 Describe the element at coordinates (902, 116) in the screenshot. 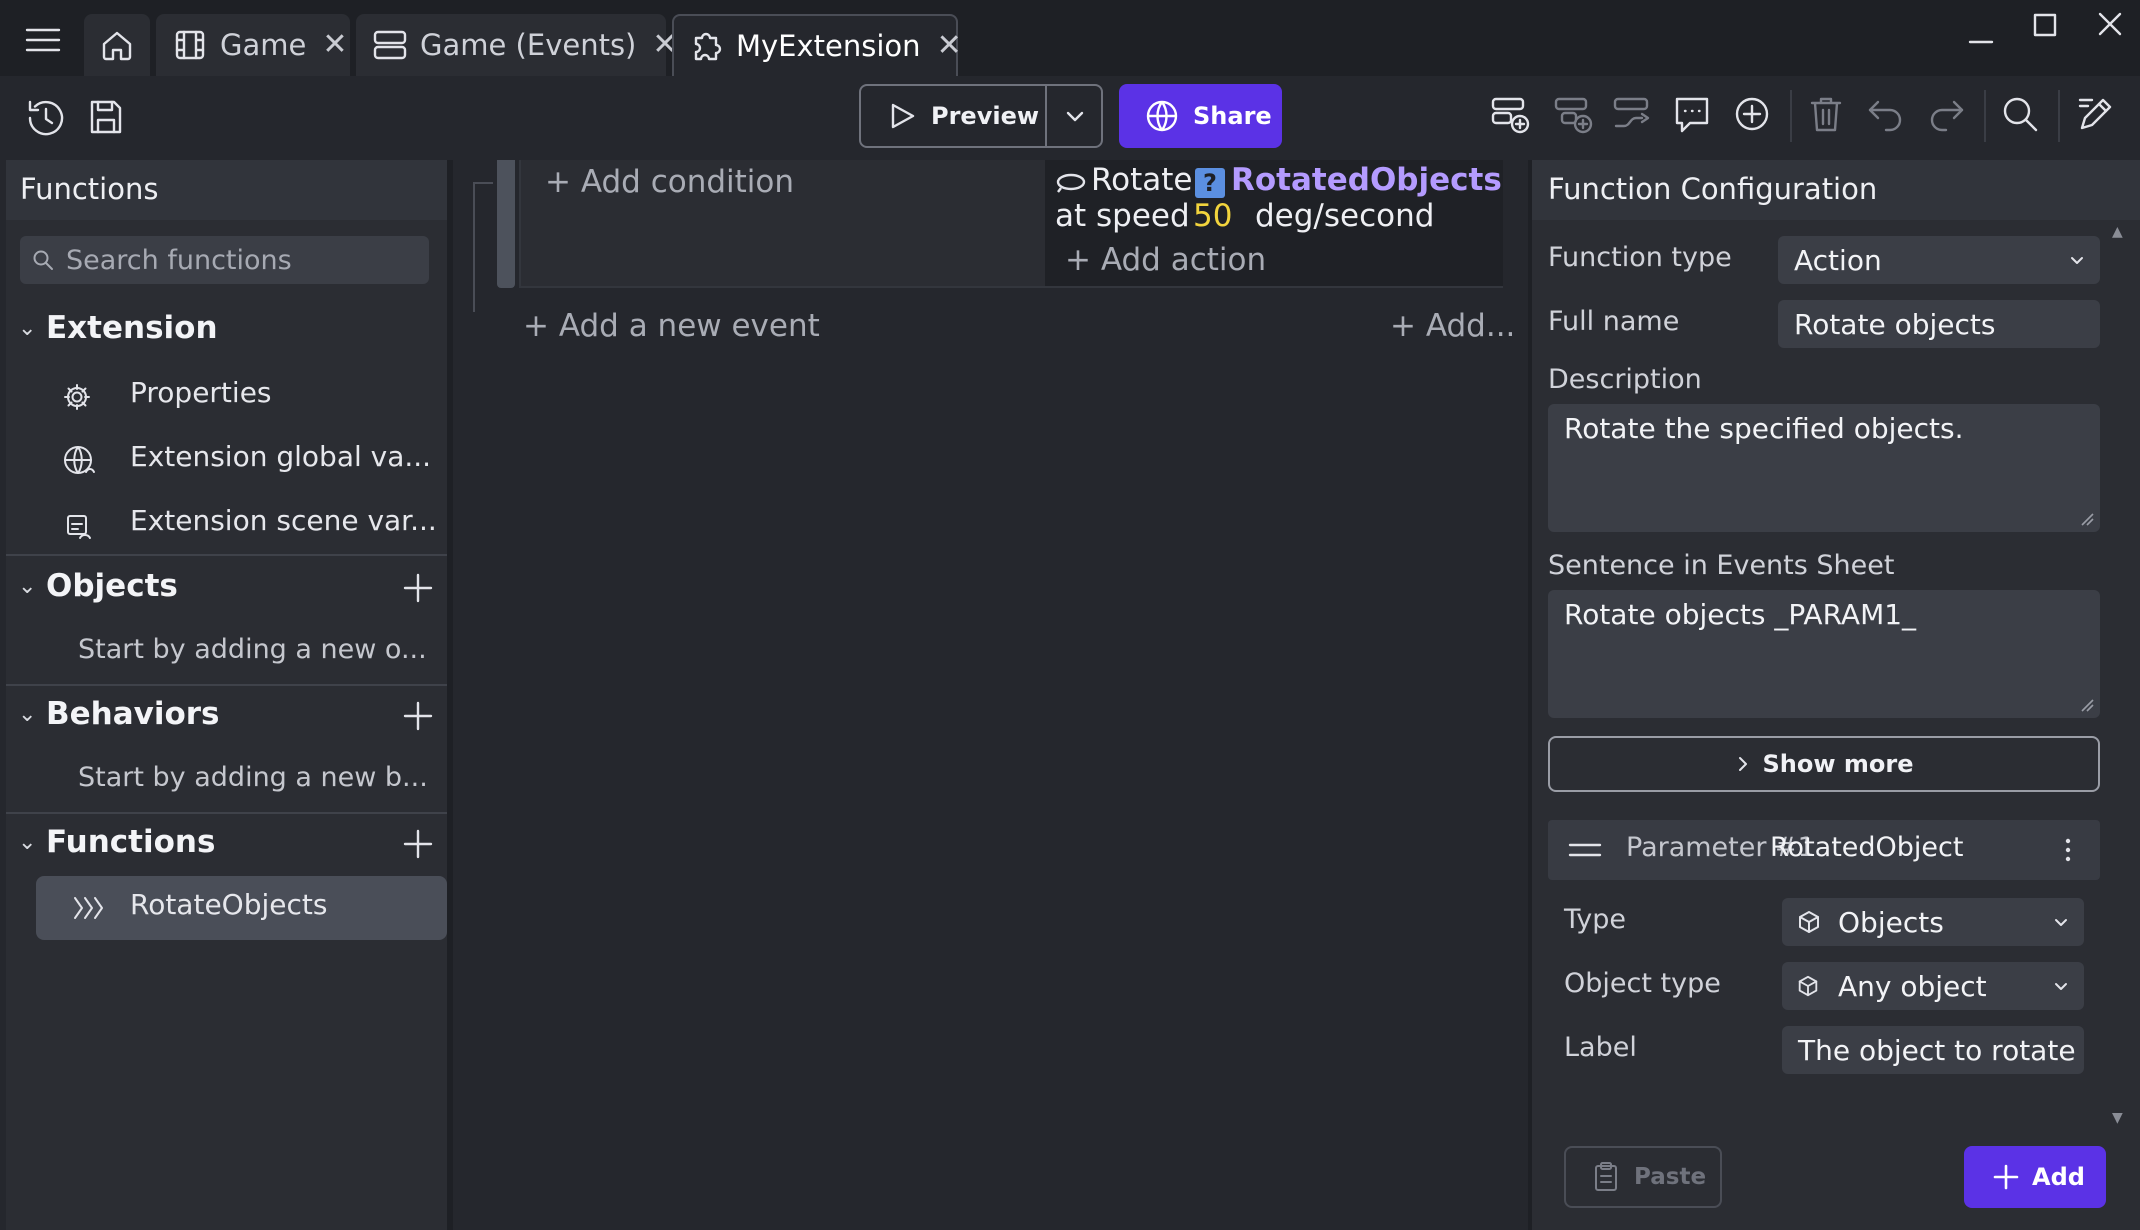

I see `play-icon` at that location.